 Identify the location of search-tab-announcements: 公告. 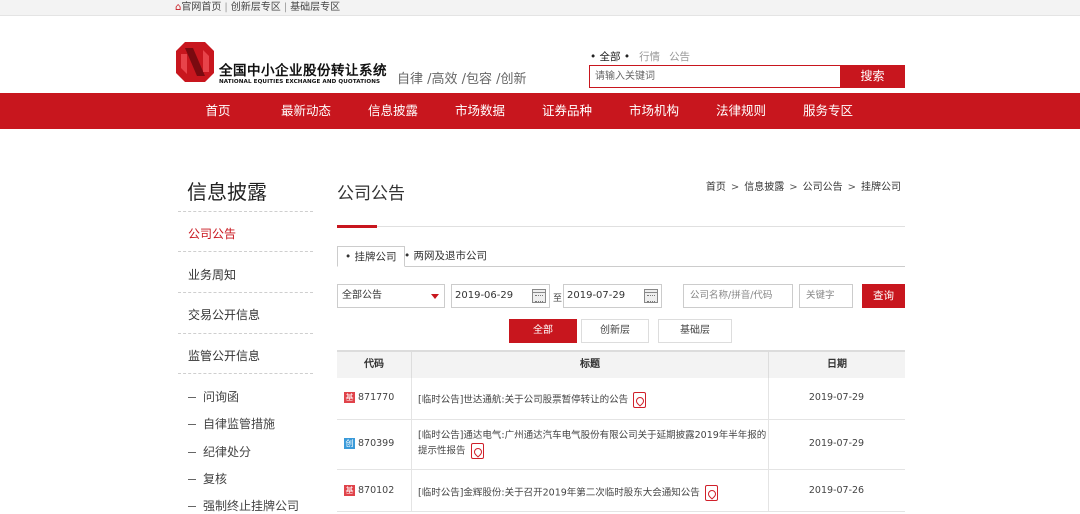
(679, 57).